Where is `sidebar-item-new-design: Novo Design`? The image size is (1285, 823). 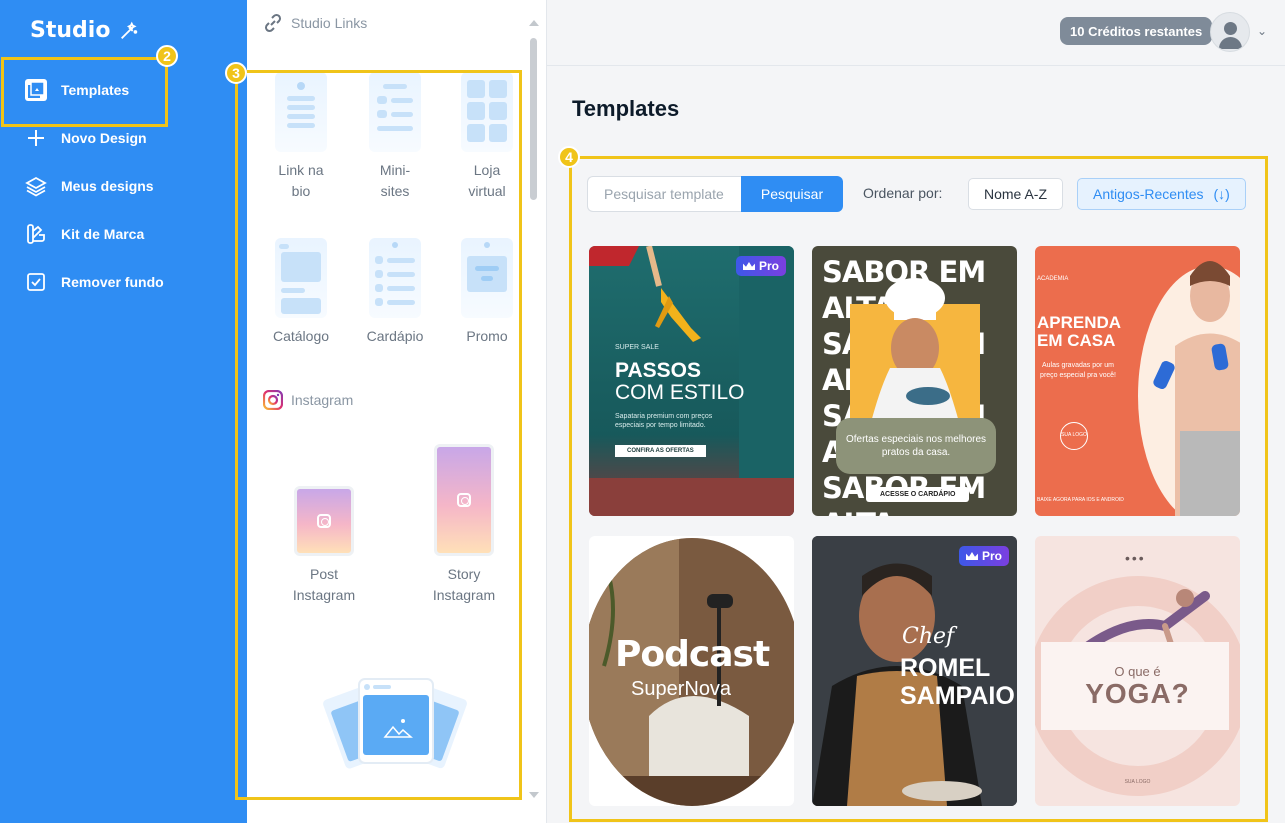 sidebar-item-new-design: Novo Design is located at coordinates (123, 138).